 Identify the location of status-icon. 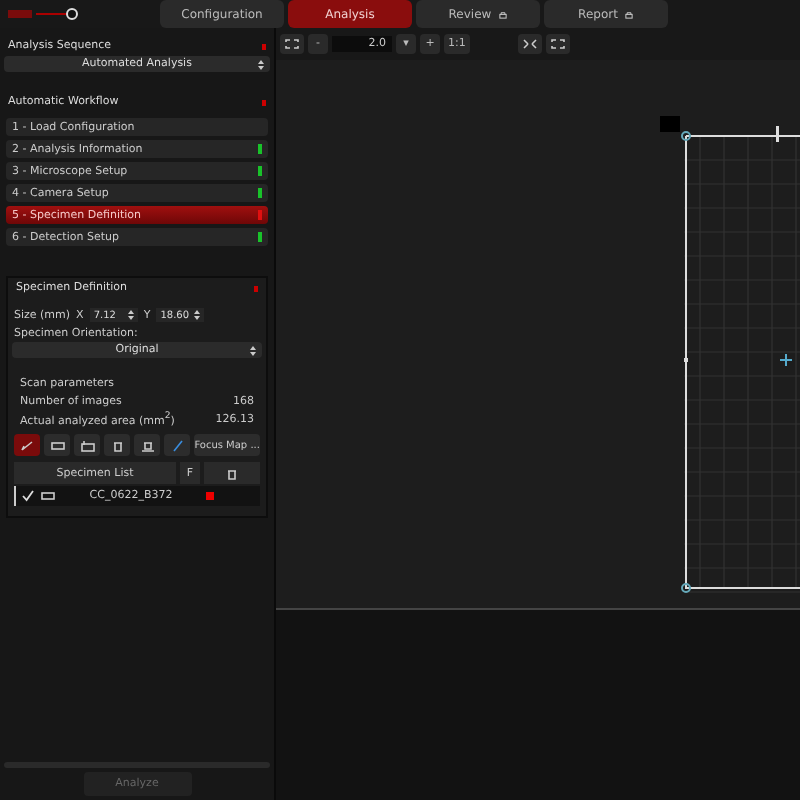
(210, 496).